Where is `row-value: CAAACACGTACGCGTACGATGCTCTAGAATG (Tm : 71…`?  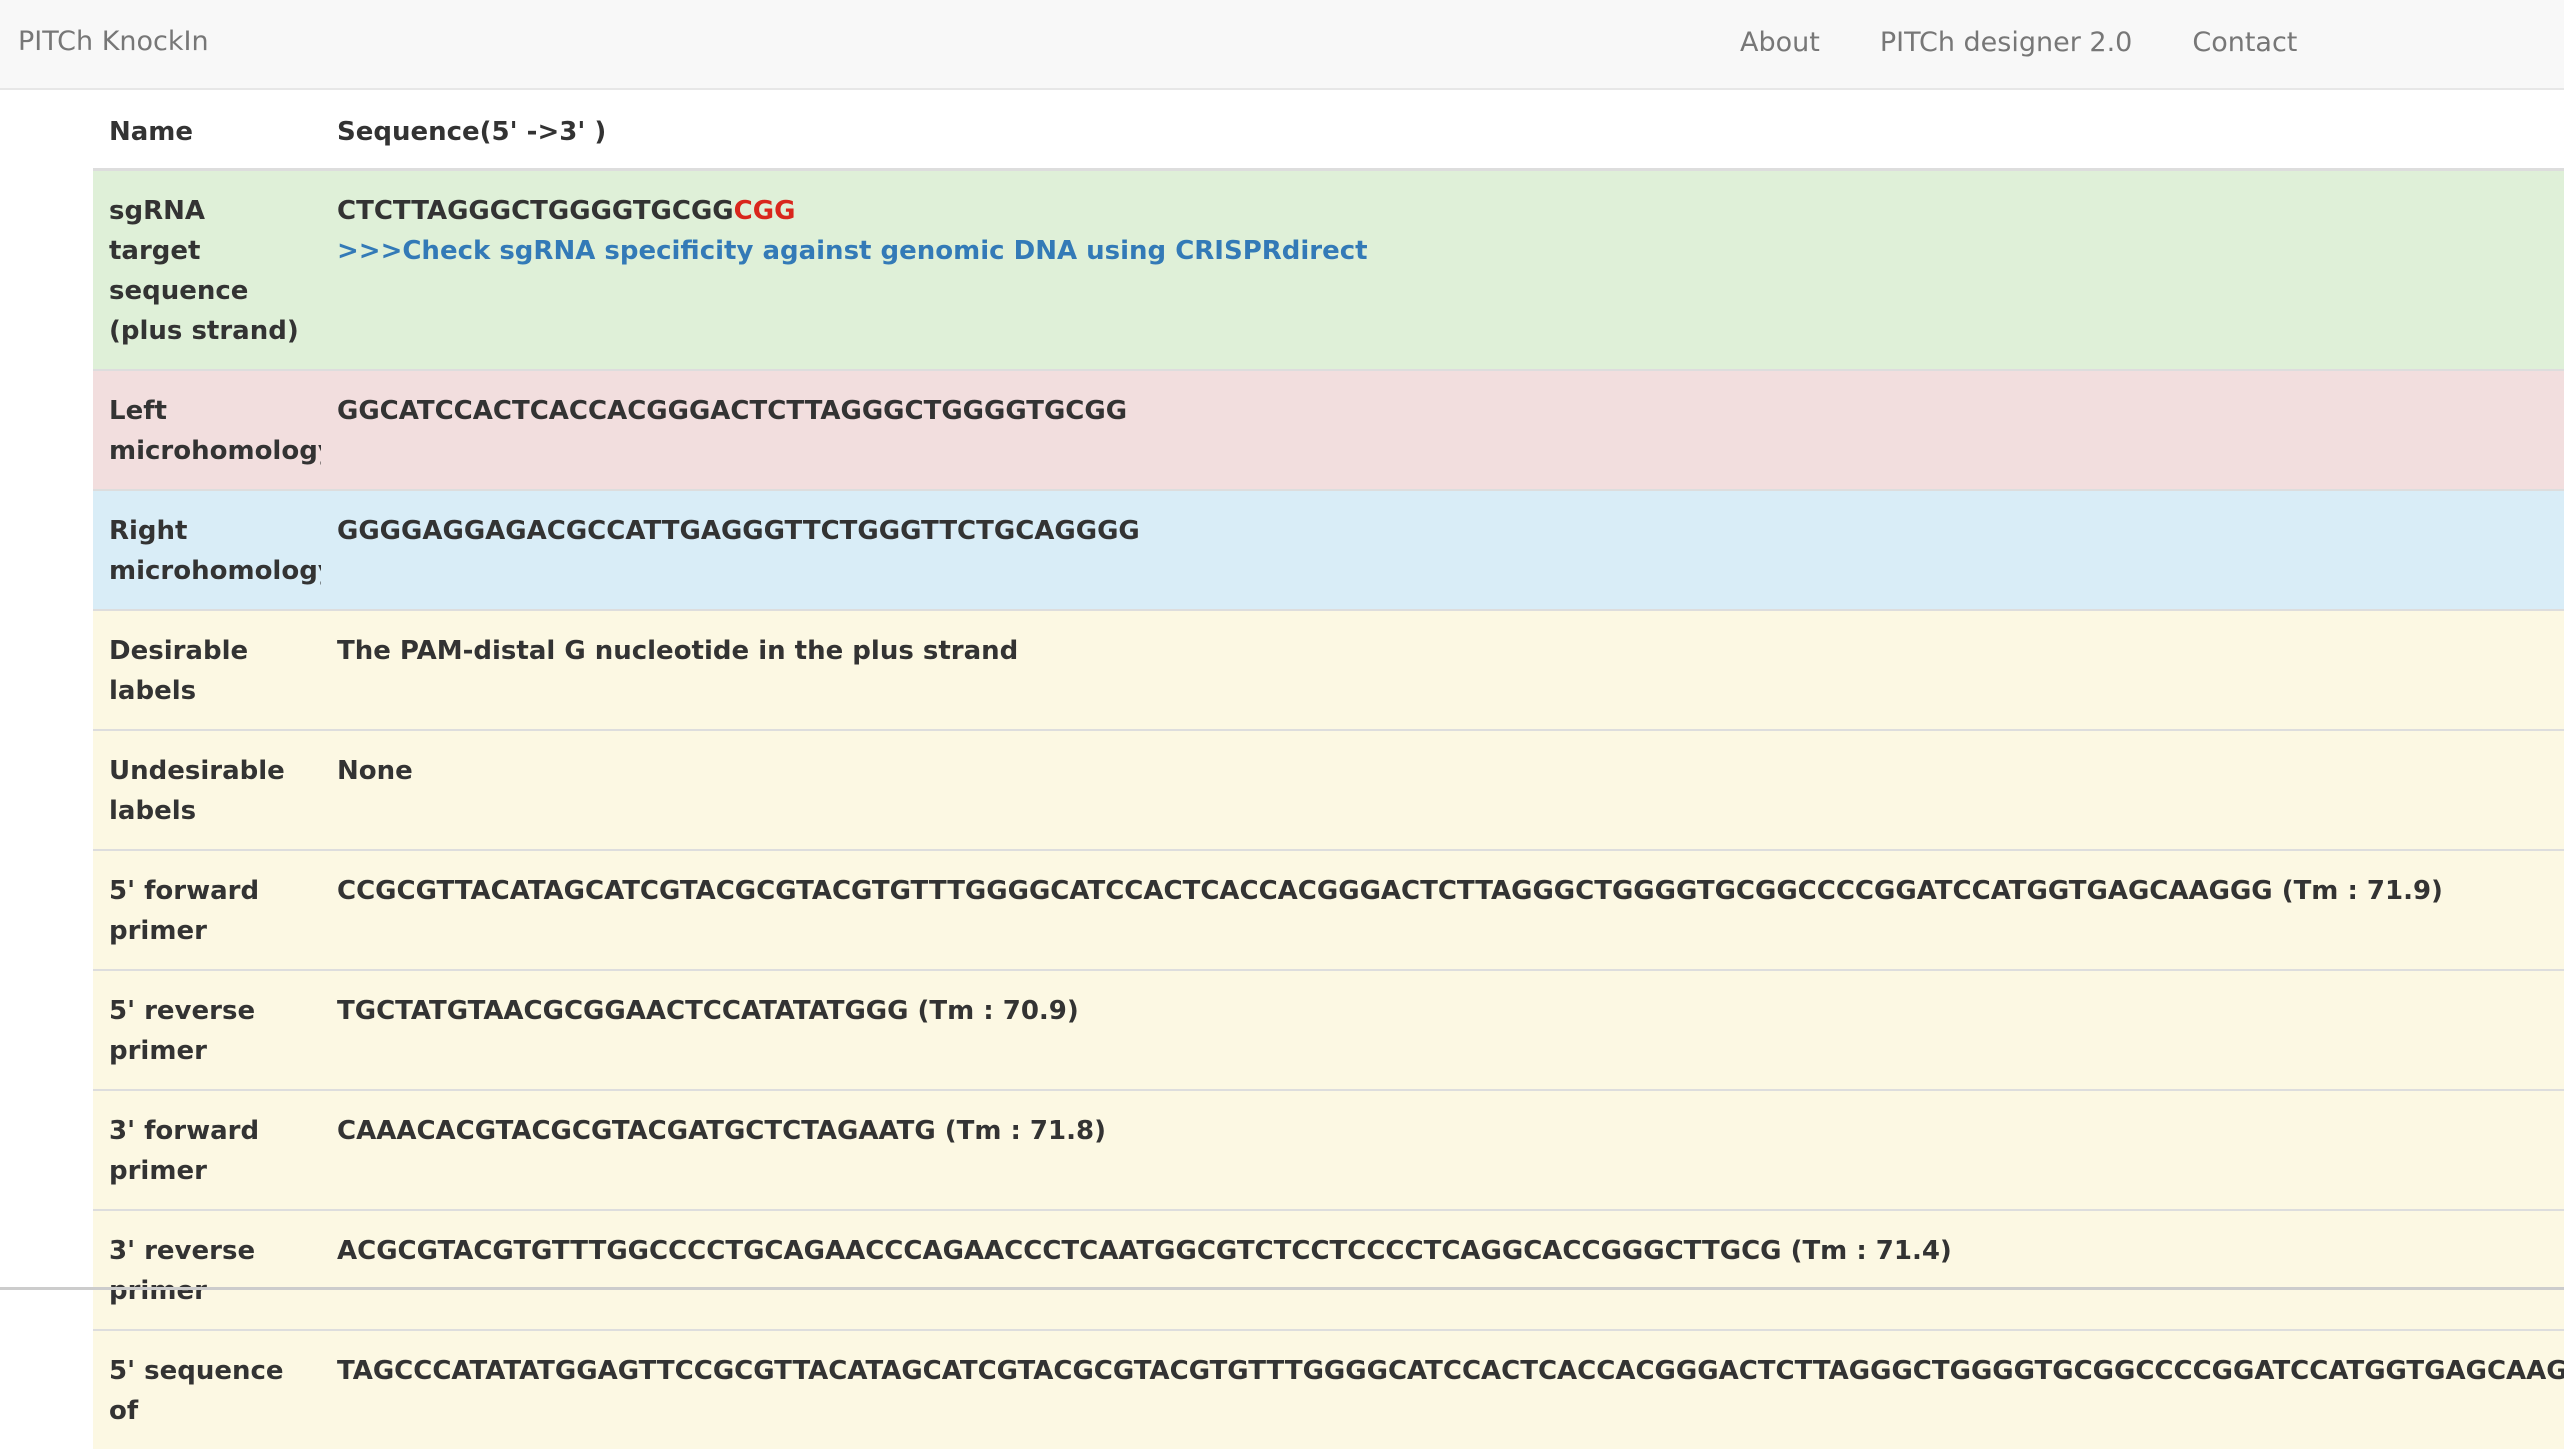
row-value: CAAACACGTACGCGTACGATGCTCTAGAATG (Tm : 71… is located at coordinates (1442, 1149).